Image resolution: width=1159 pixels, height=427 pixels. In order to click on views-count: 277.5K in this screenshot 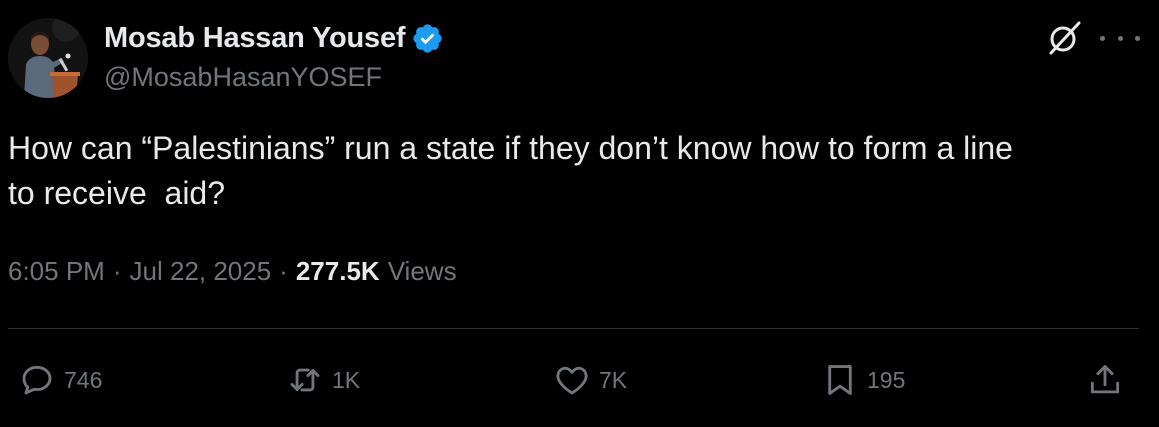, I will do `click(338, 271)`.